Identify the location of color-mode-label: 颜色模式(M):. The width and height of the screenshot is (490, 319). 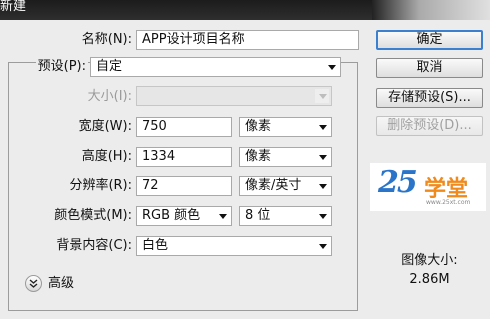
(93, 215).